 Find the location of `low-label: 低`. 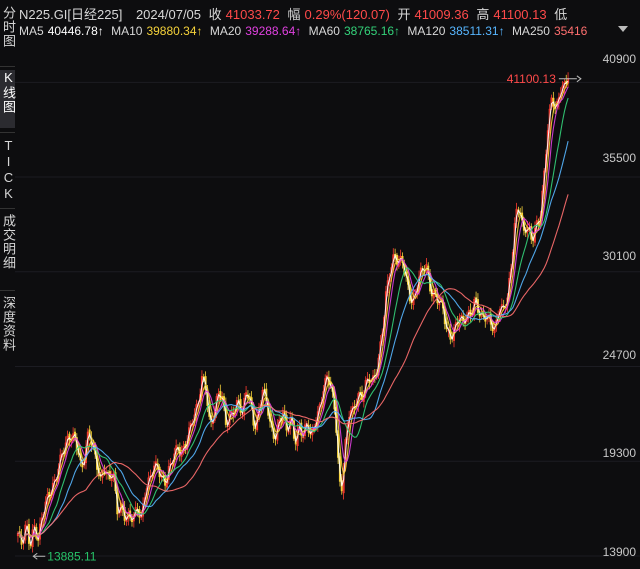

low-label: 低 is located at coordinates (561, 14).